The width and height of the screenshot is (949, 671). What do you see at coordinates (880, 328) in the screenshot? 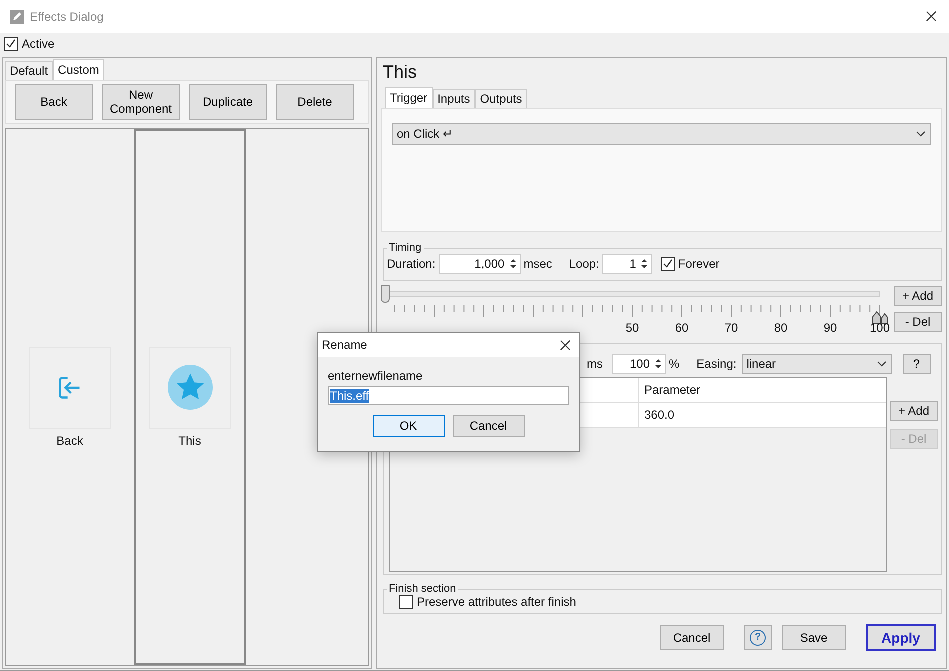
I see `tick-label: 100` at bounding box center [880, 328].